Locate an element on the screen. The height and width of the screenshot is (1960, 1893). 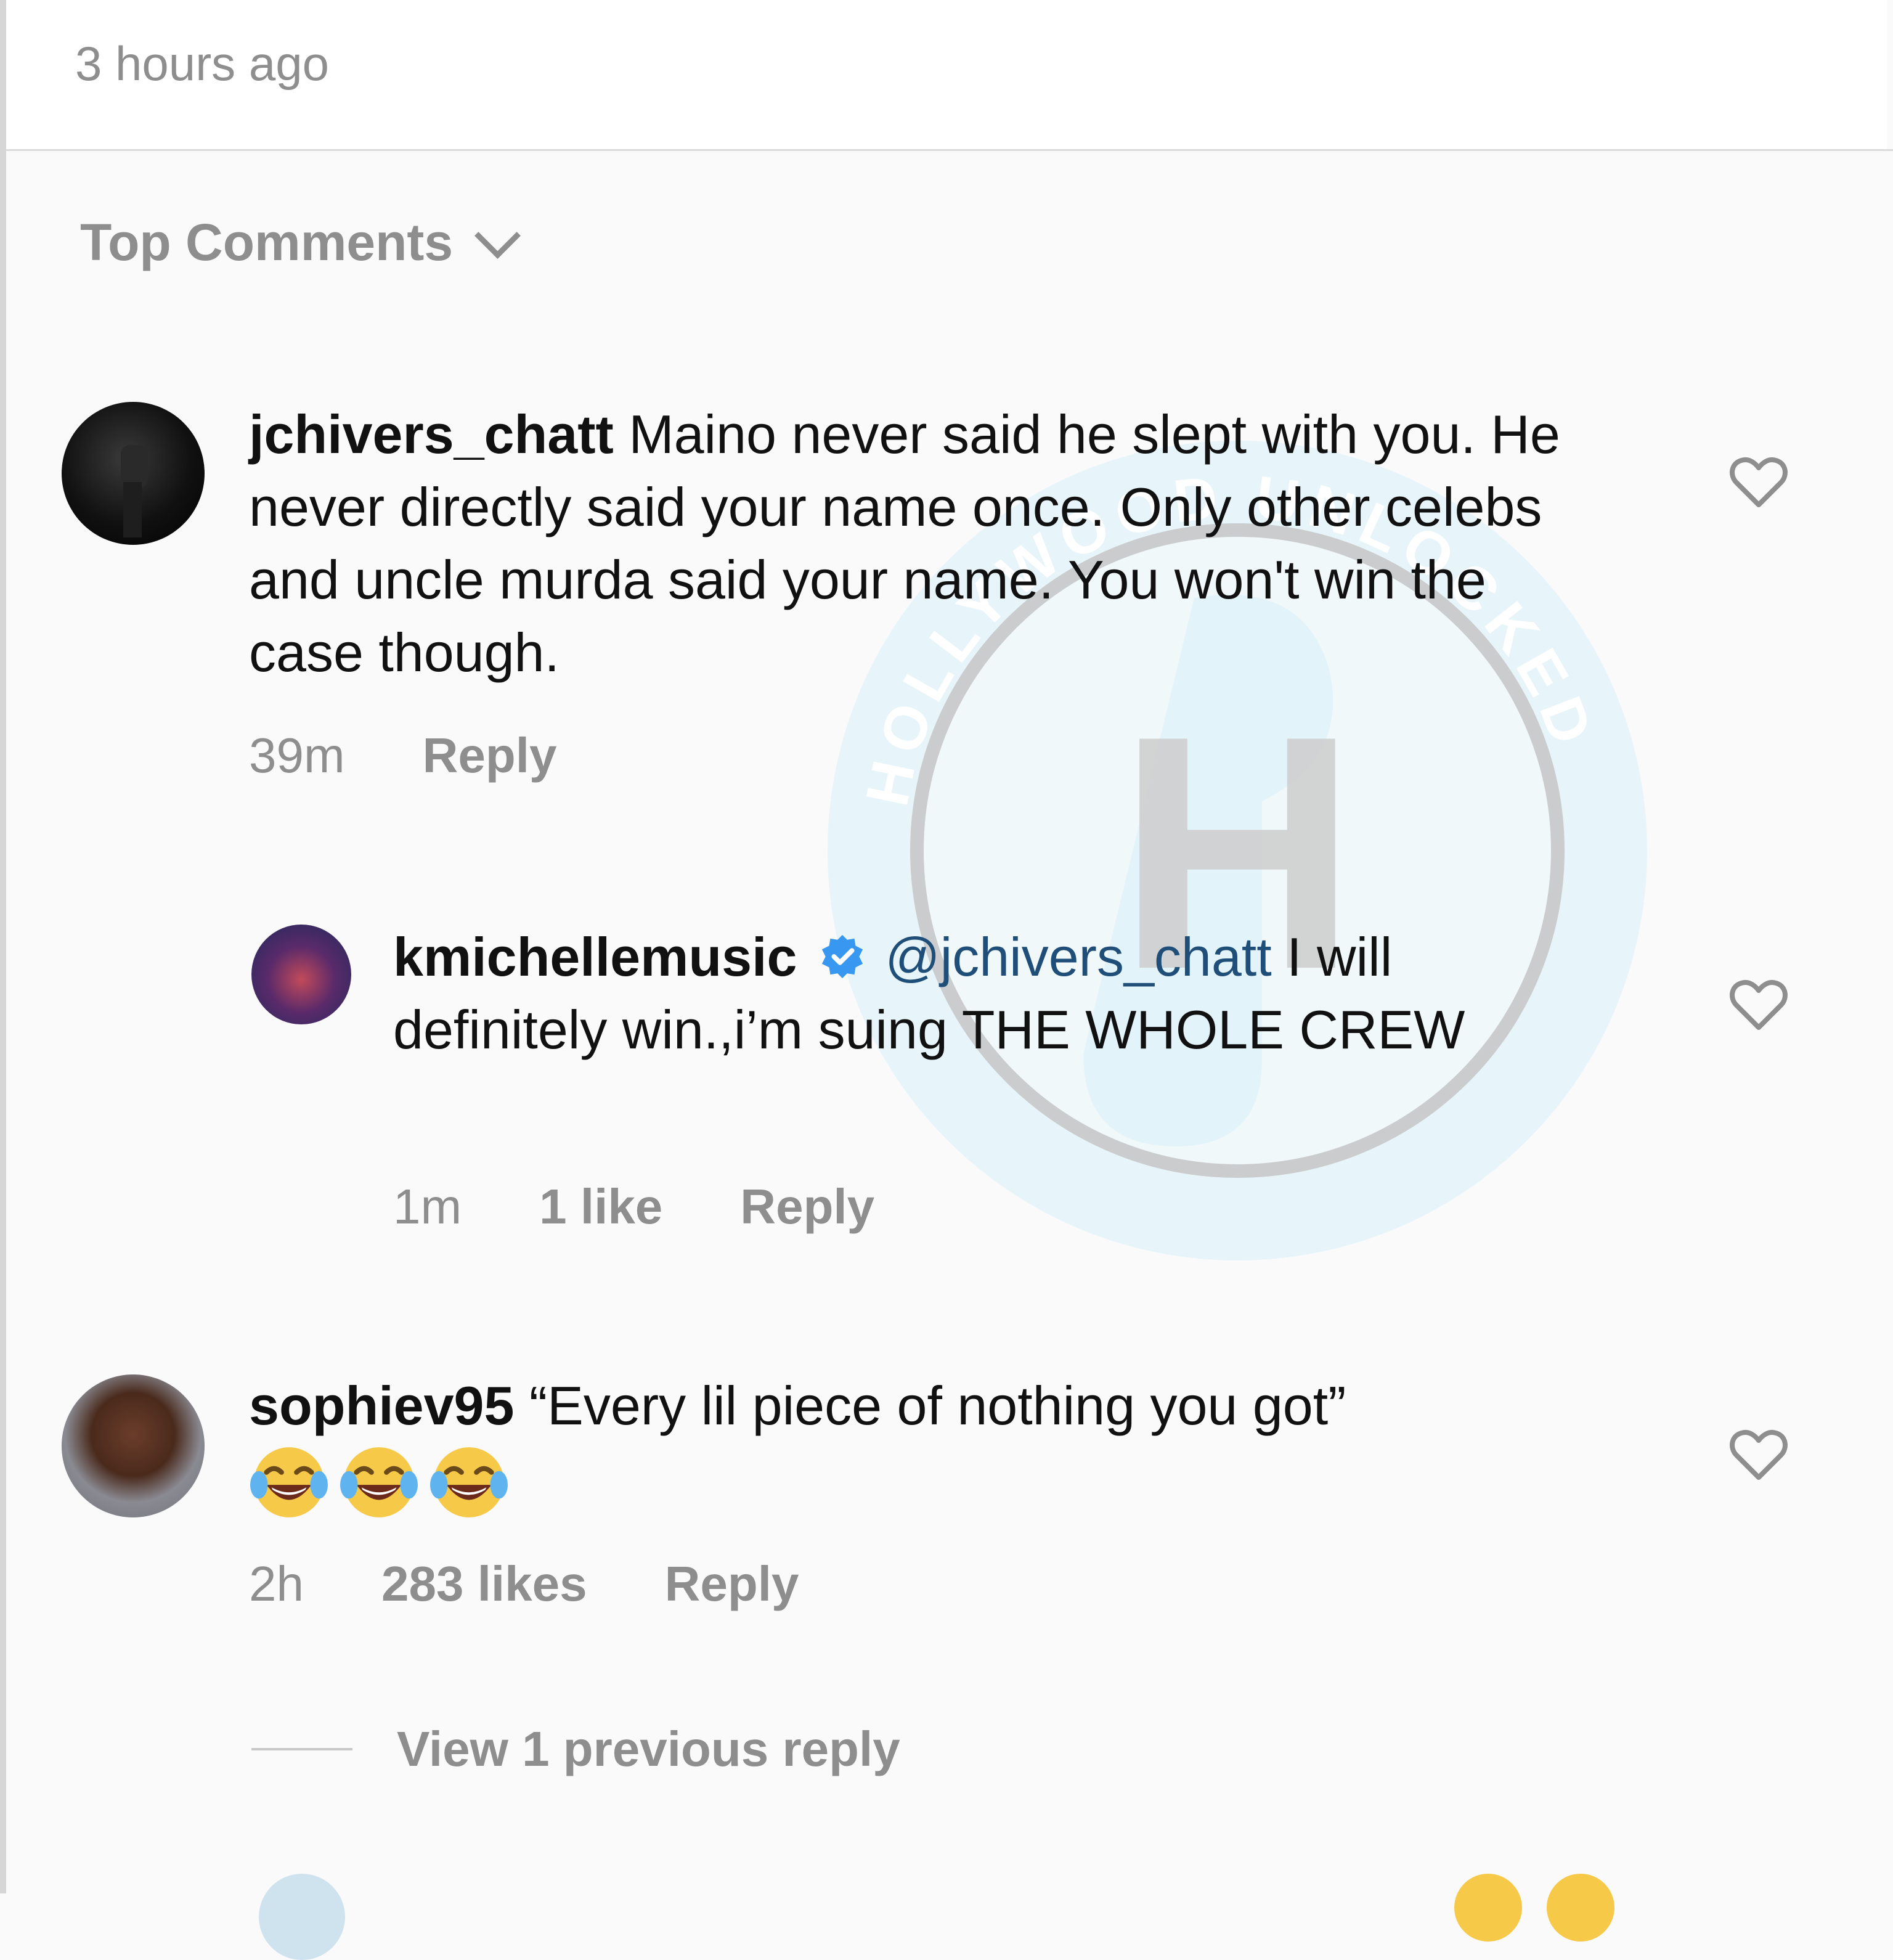
reply-likes: 1 like is located at coordinates (600, 1206).